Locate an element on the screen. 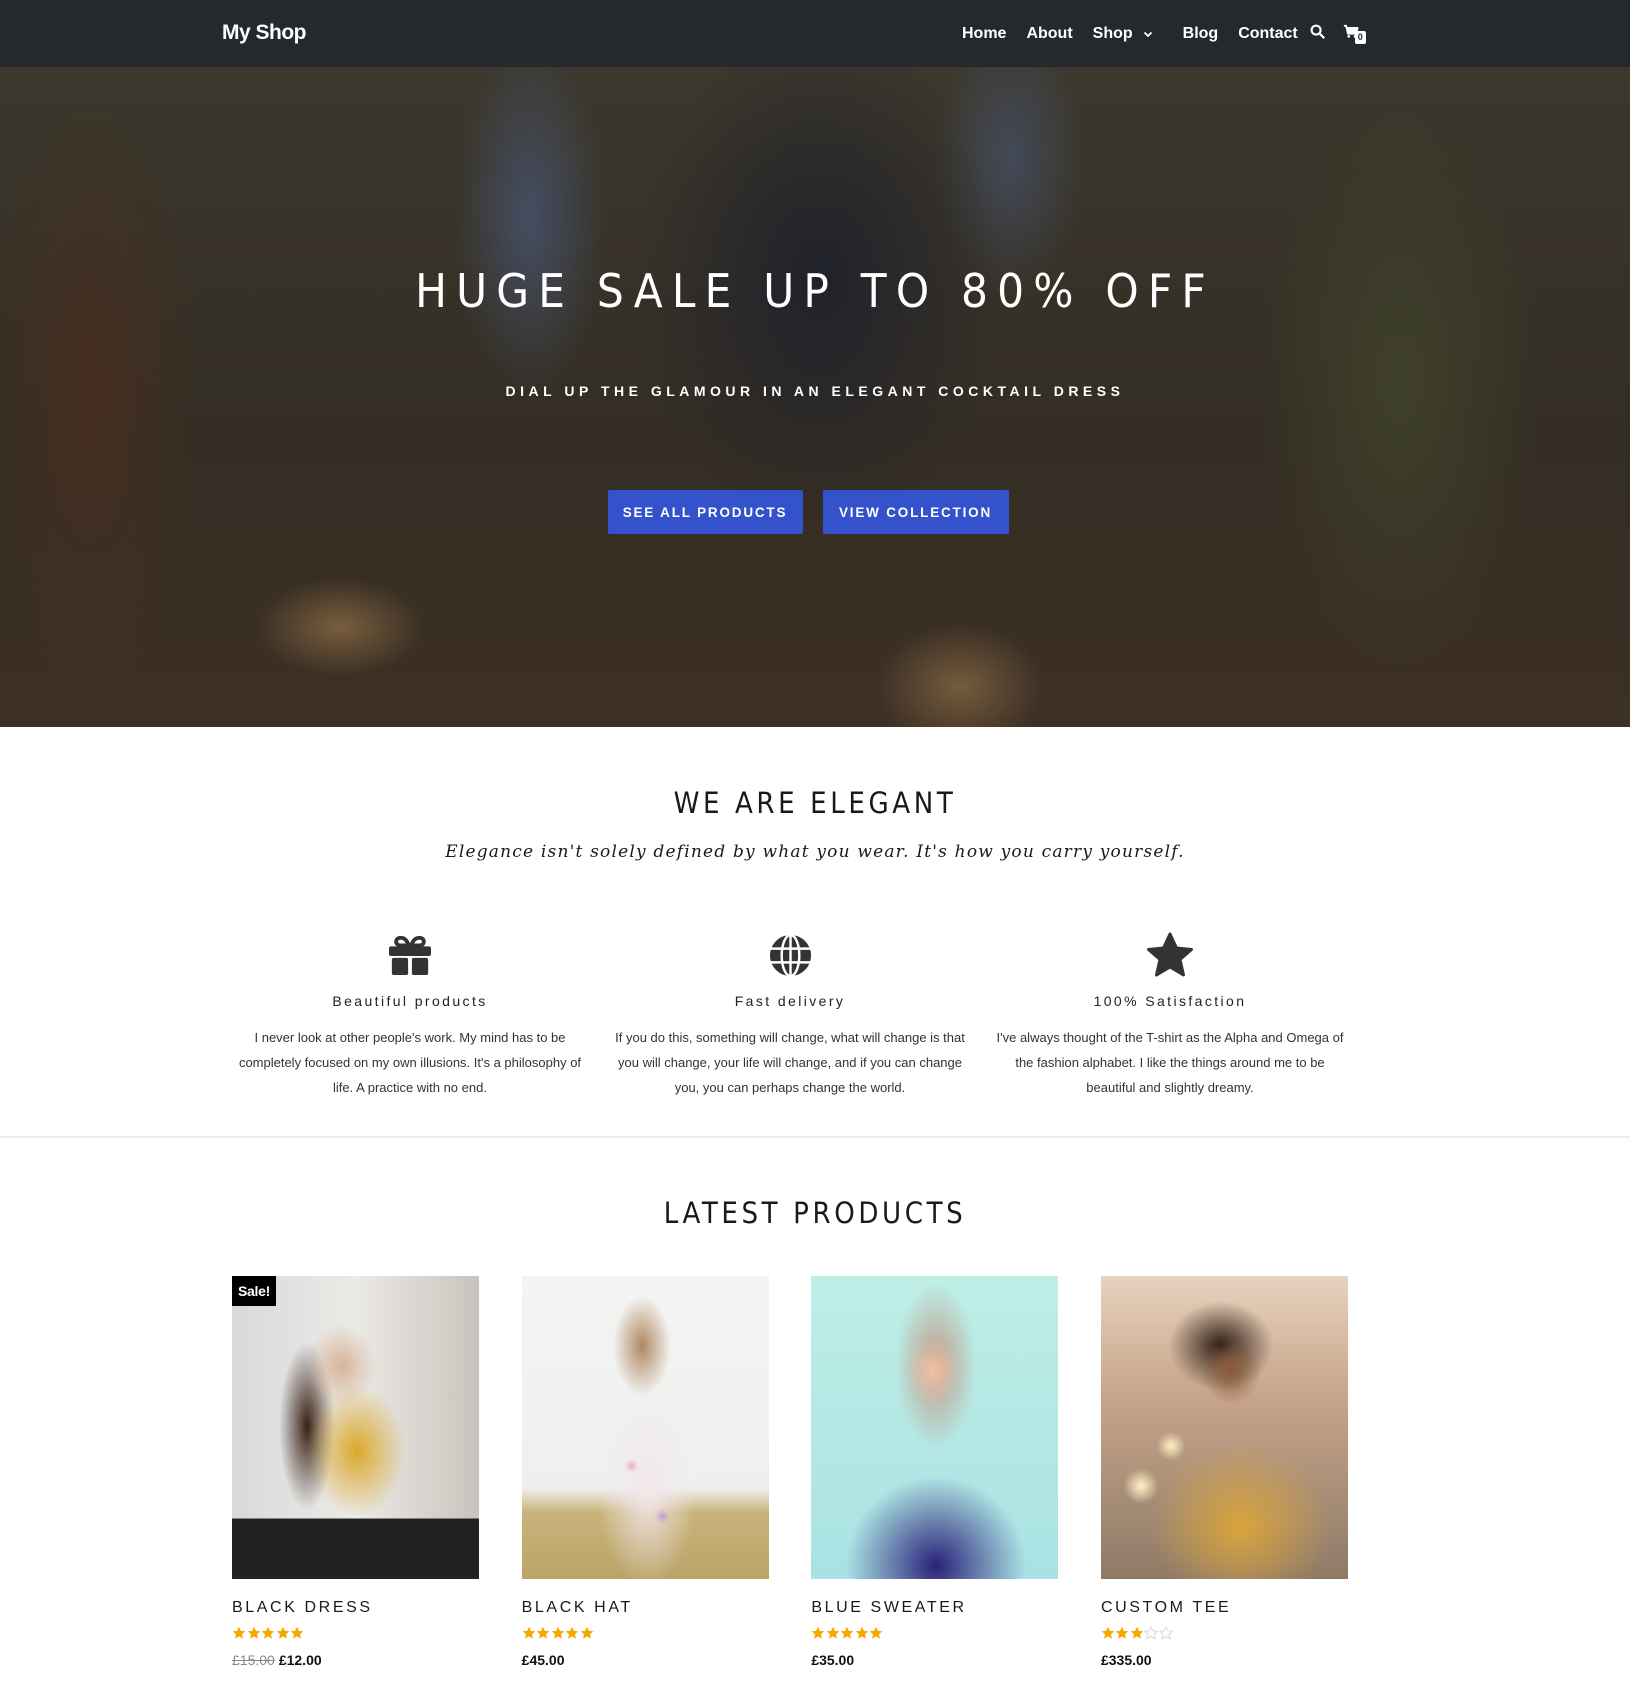  site-logo: My Shop is located at coordinates (264, 33).